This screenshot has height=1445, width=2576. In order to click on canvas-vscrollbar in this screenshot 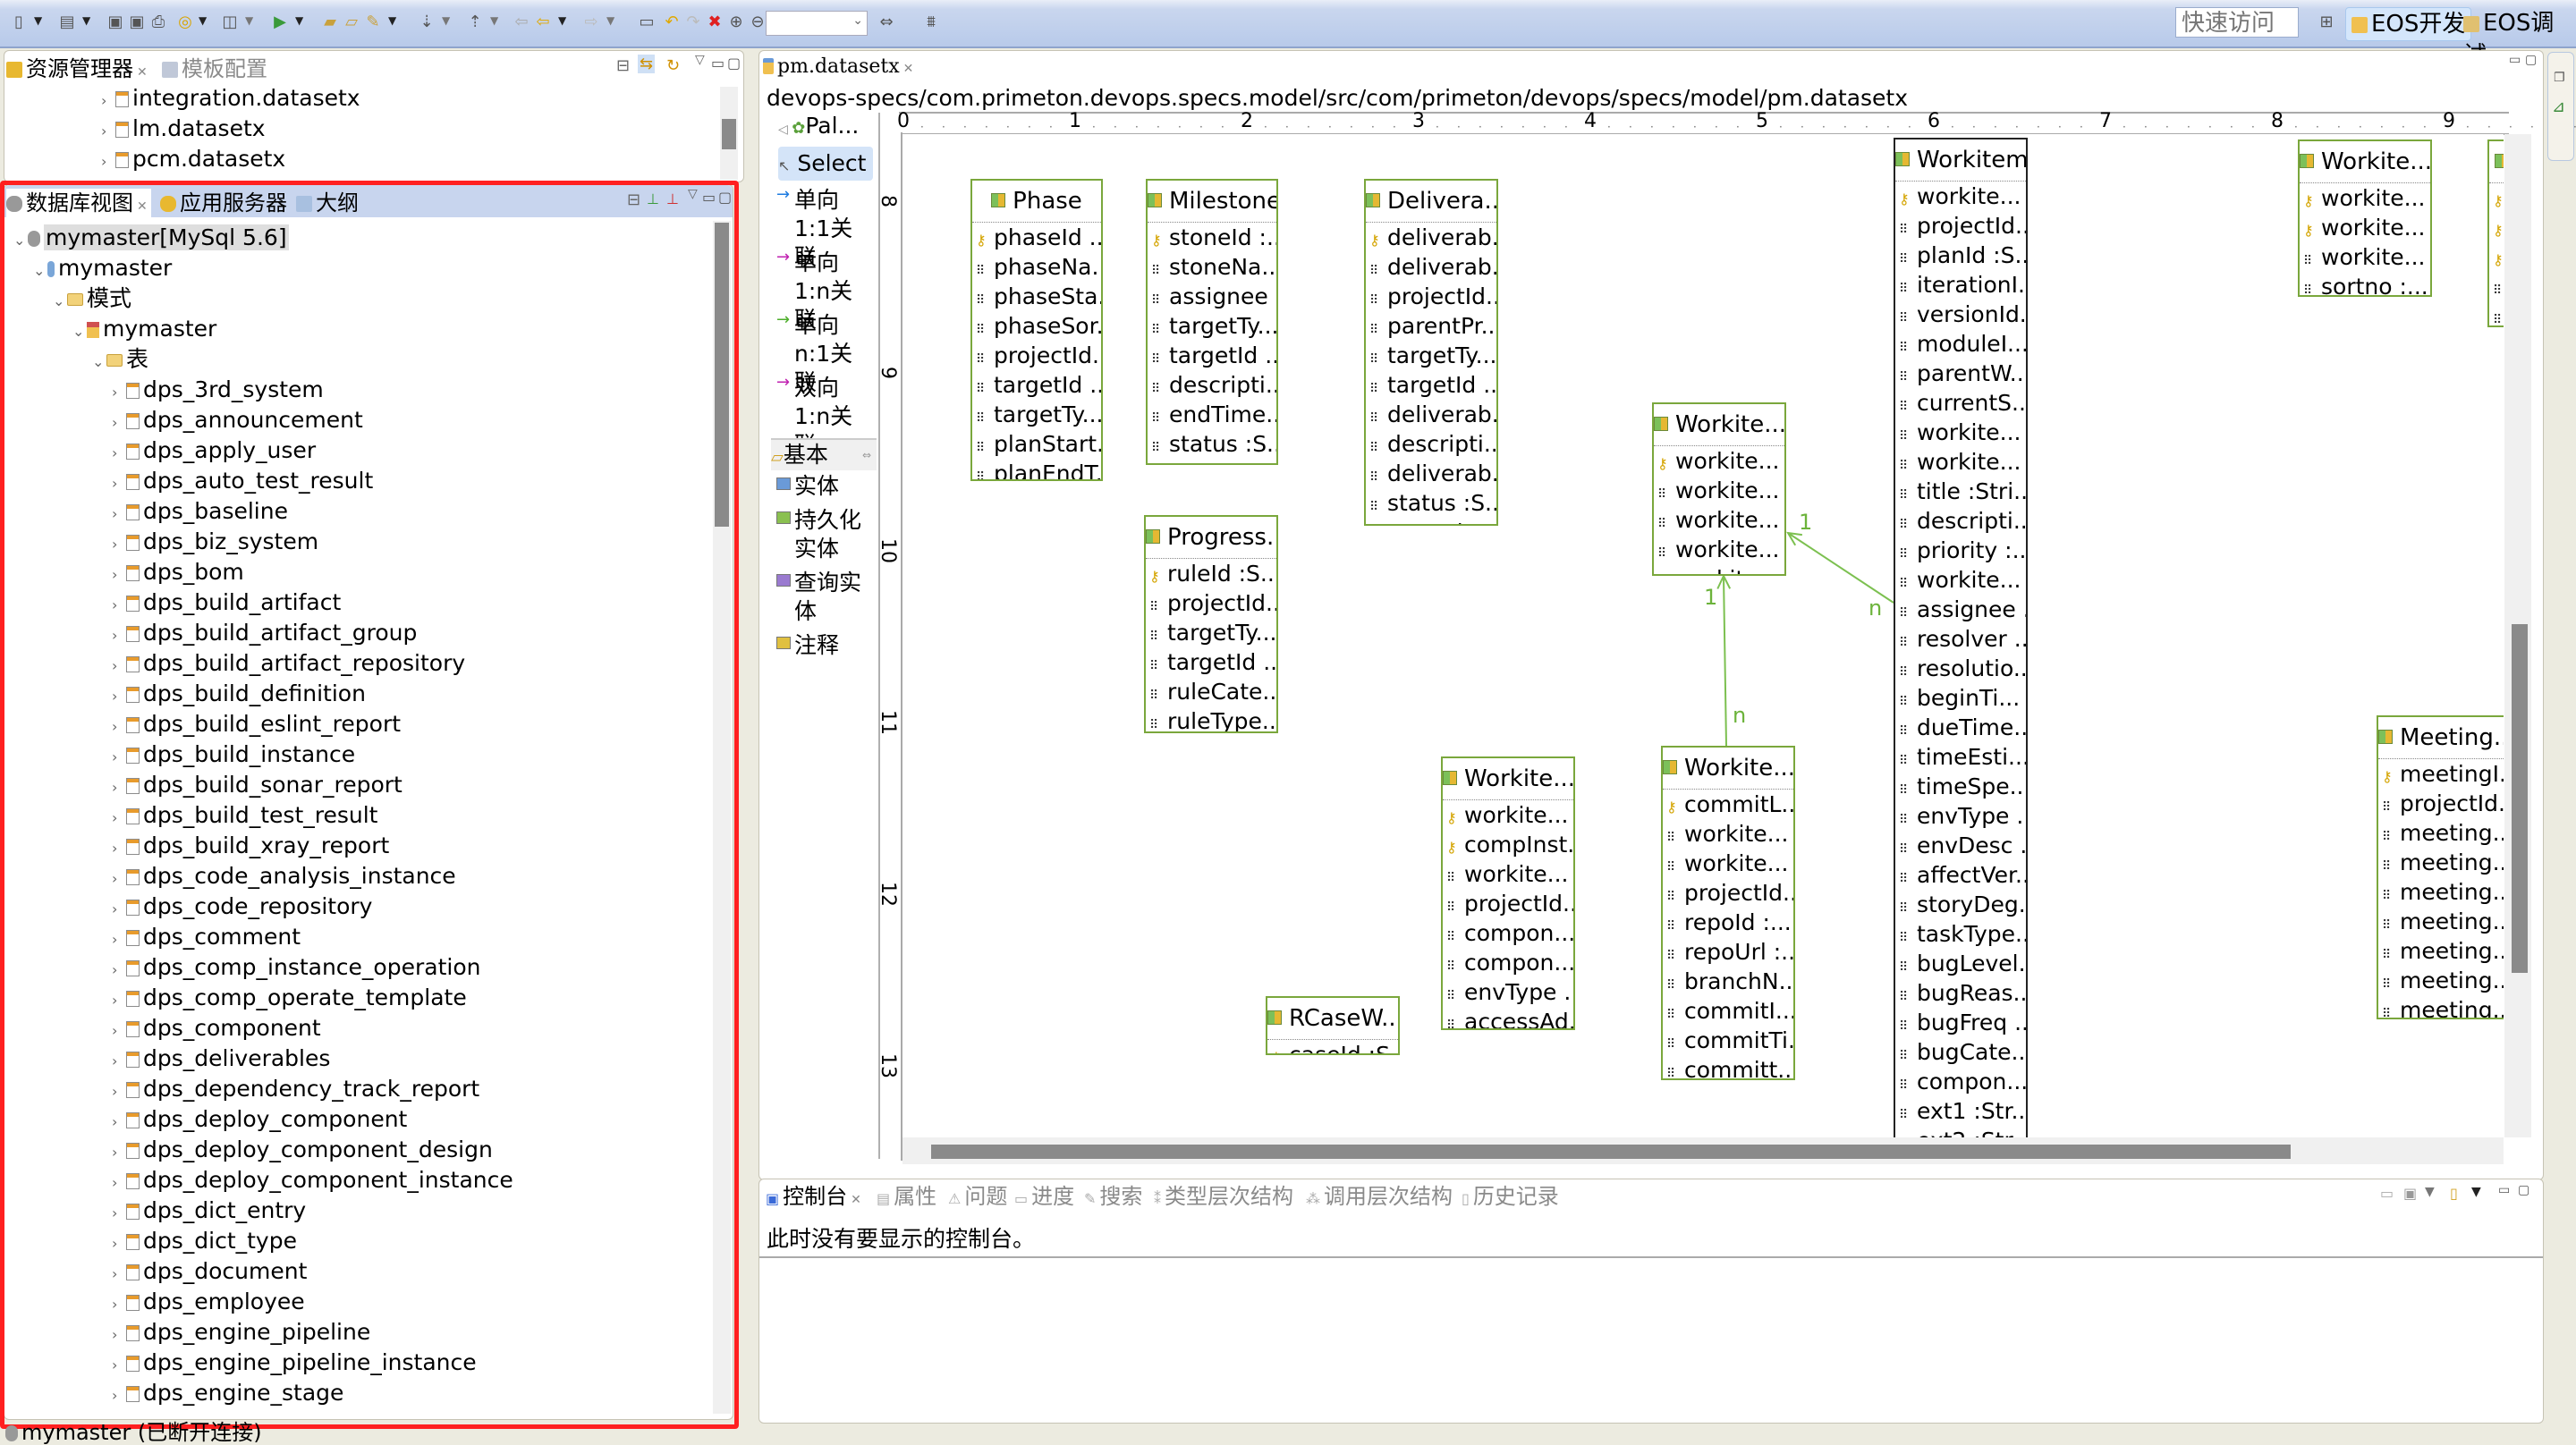, I will do `click(2517, 635)`.